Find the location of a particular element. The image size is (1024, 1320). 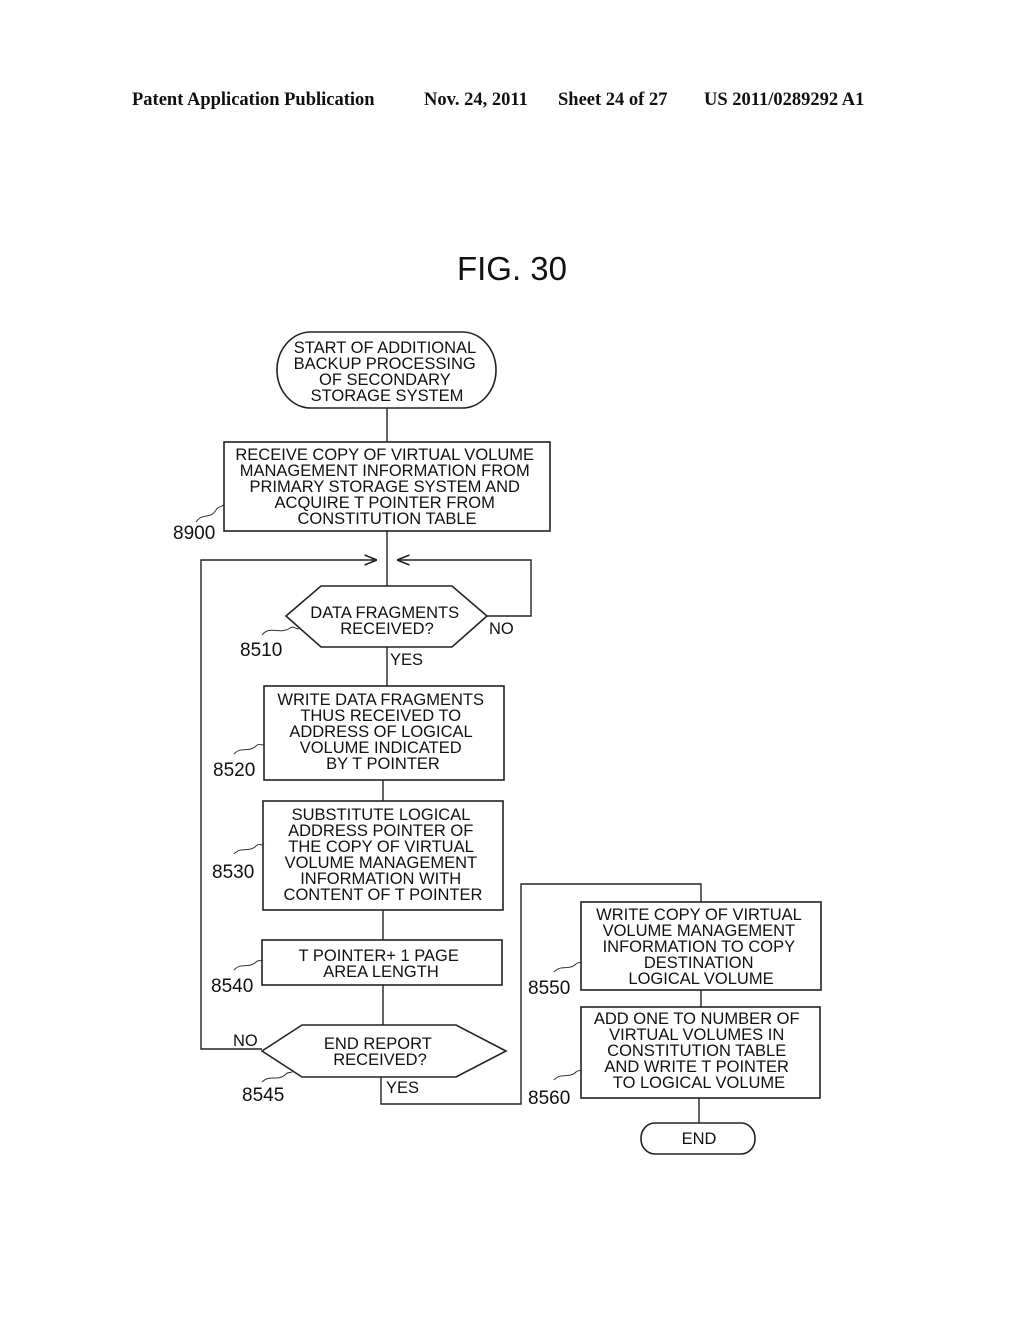

ref-8560: 8560 is located at coordinates (549, 1098).